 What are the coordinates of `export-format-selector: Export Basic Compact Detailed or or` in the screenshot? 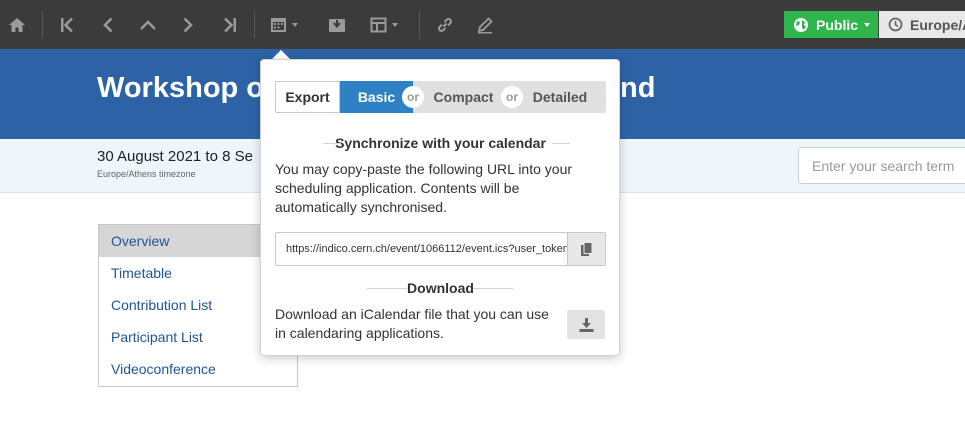 It's located at (440, 97).